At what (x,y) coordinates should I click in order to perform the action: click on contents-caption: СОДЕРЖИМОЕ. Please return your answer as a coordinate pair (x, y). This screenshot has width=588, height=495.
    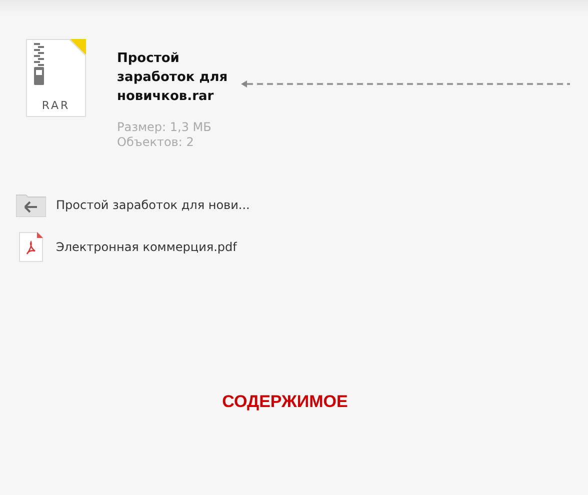
    Looking at the image, I should click on (285, 402).